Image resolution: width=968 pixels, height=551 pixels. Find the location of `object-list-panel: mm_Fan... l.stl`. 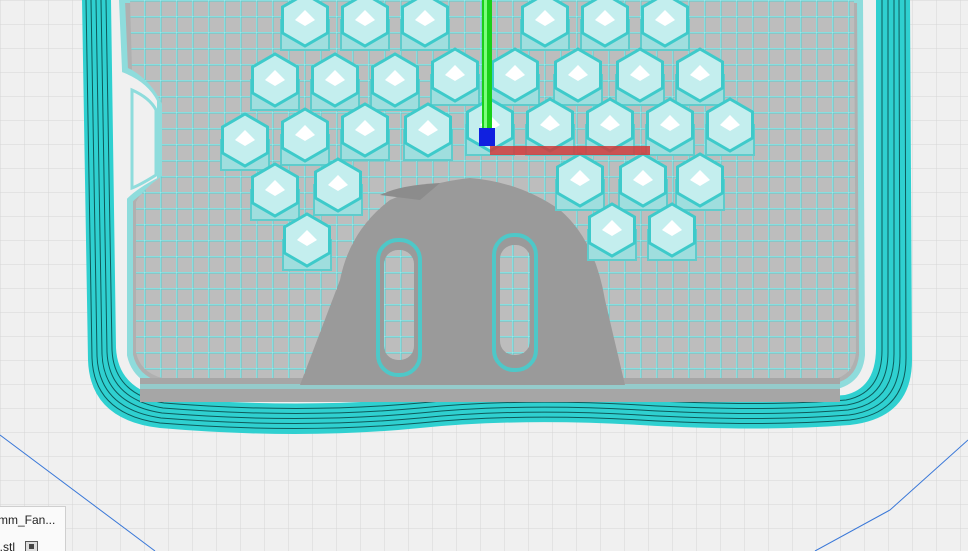

object-list-panel: mm_Fan... l.stl is located at coordinates (33, 528).